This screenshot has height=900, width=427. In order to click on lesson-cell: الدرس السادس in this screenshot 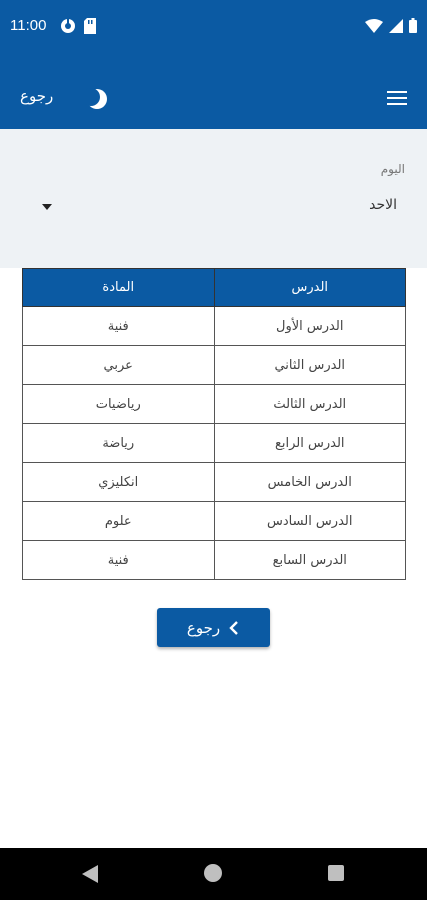, I will do `click(309, 521)`.